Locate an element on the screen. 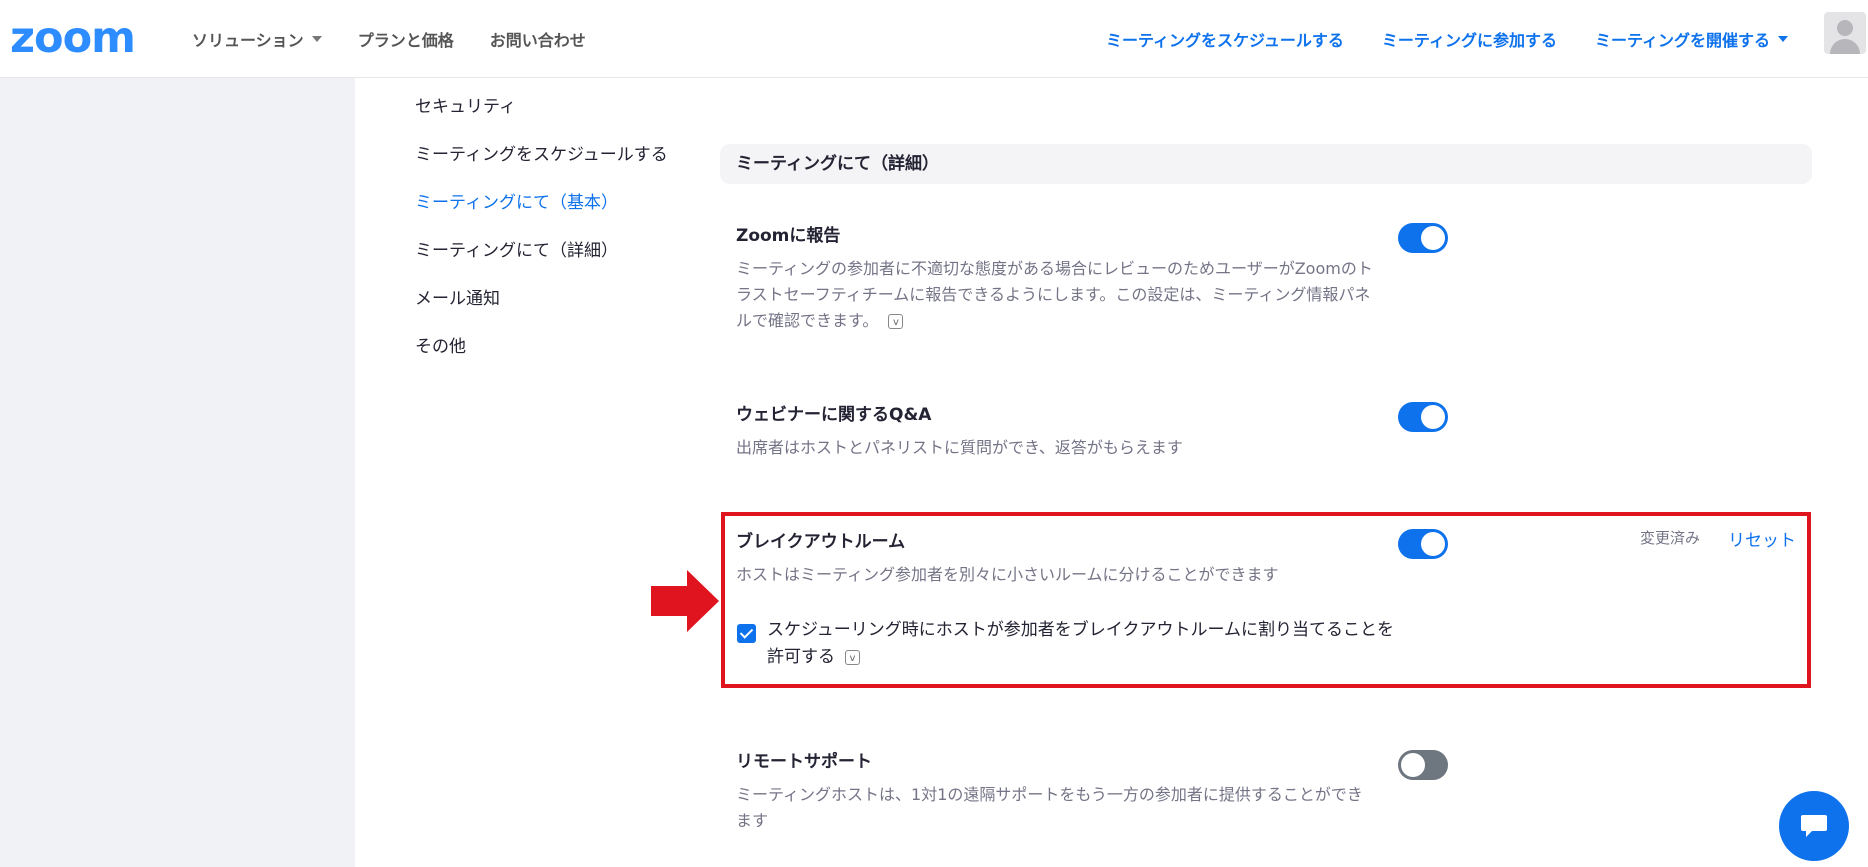 Image resolution: width=1868 pixels, height=867 pixels. nav-plans-pricing: プランと価格 is located at coordinates (406, 39).